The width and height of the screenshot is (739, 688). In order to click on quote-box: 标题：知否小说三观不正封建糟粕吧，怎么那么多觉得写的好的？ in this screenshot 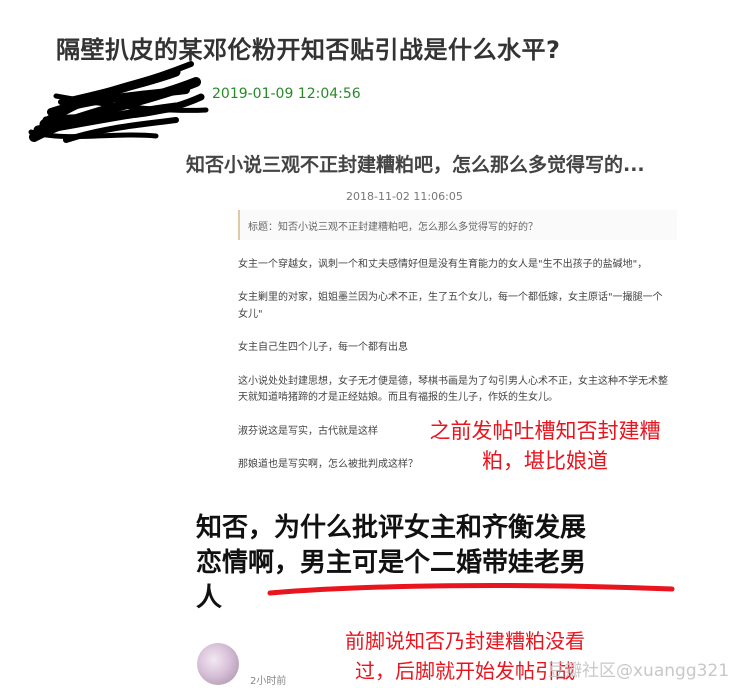, I will do `click(457, 225)`.